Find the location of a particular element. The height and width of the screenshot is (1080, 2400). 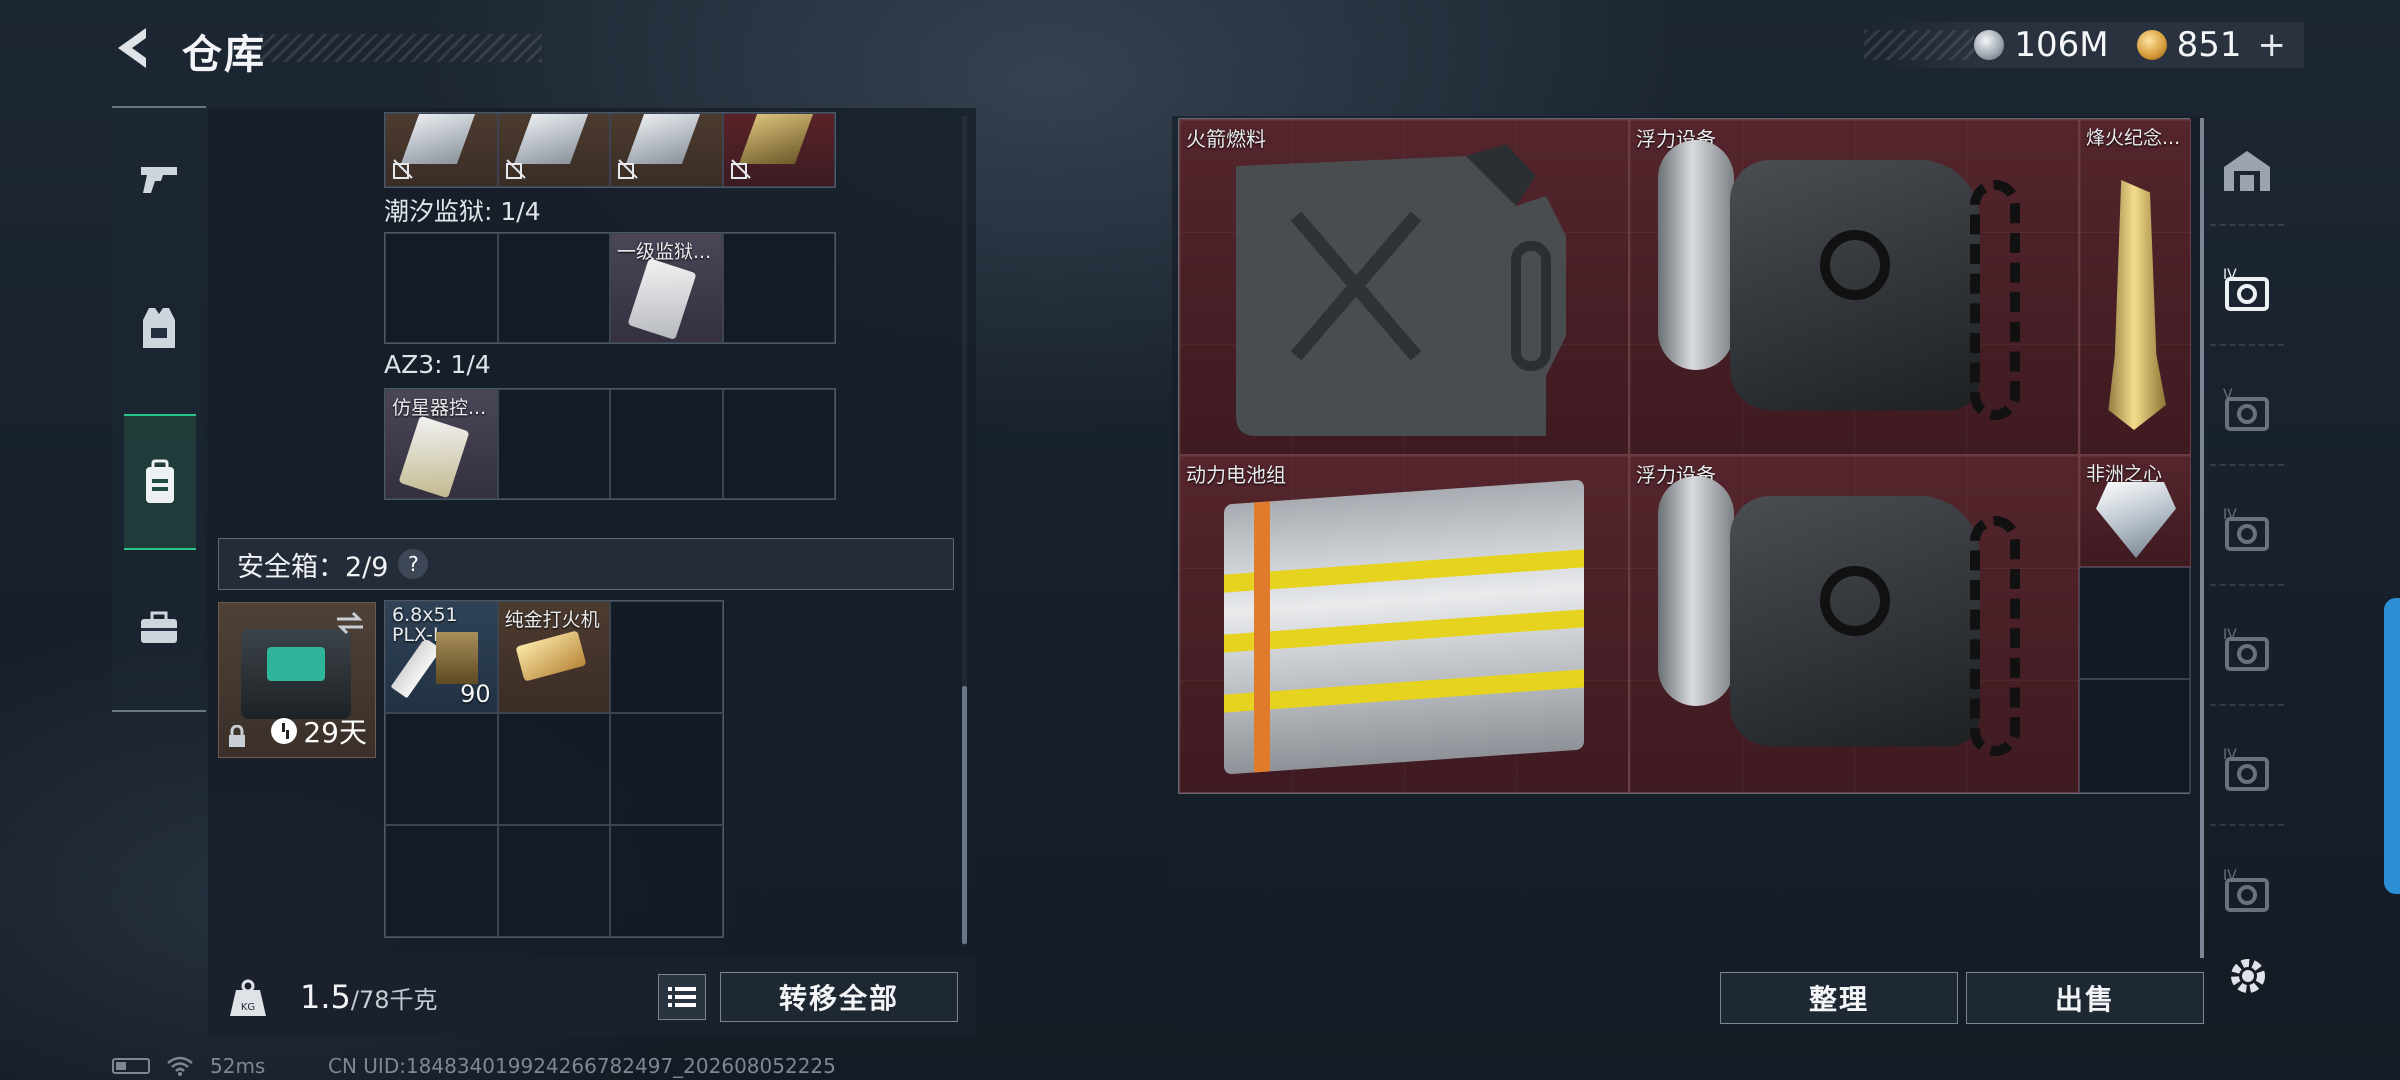

inventory-scrollbar is located at coordinates (964, 815).